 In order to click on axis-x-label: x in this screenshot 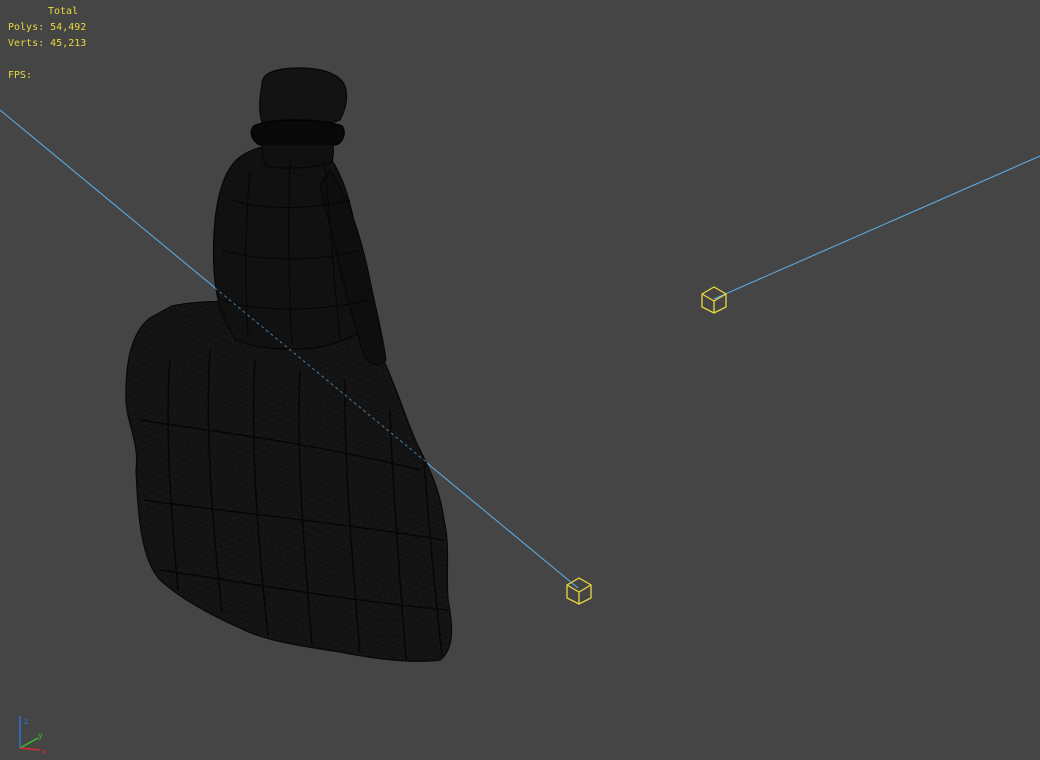, I will do `click(44, 751)`.